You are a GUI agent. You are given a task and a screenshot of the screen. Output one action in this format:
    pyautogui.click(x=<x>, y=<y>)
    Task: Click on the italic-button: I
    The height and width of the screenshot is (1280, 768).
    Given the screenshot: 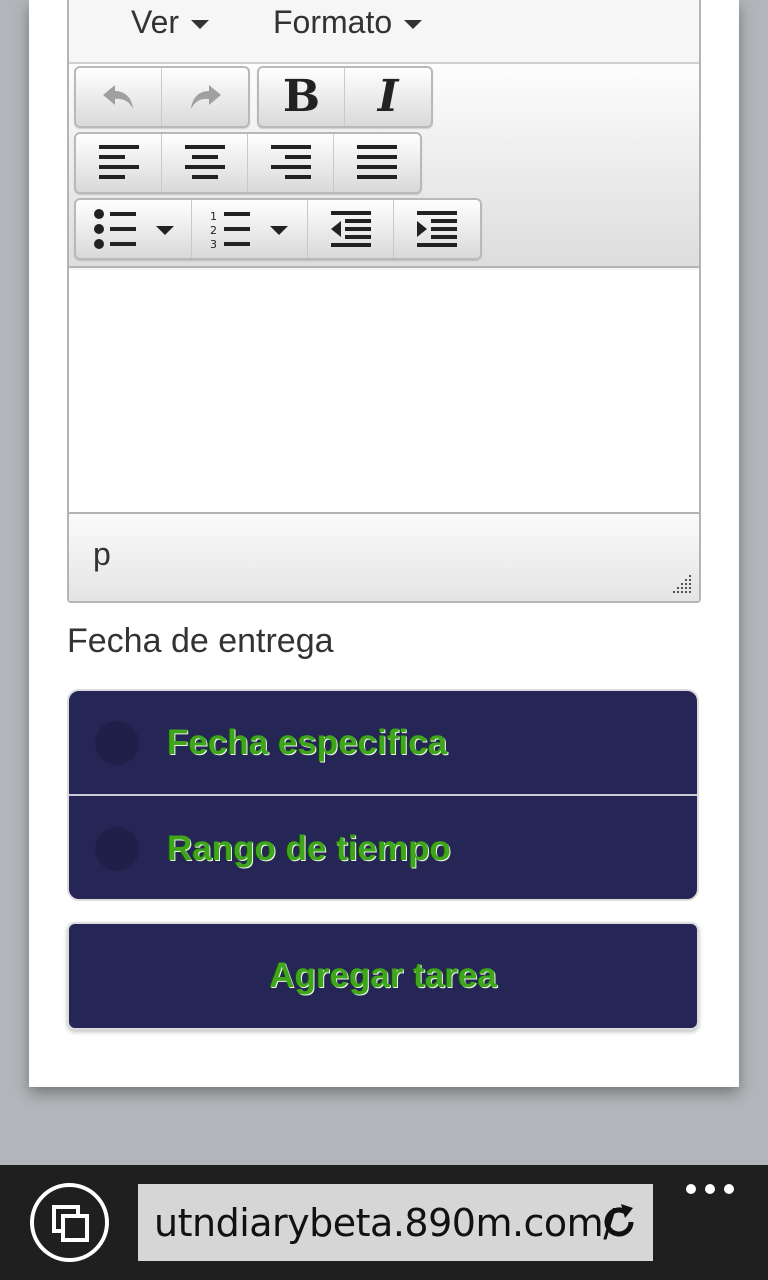 What is the action you would take?
    pyautogui.click(x=388, y=97)
    